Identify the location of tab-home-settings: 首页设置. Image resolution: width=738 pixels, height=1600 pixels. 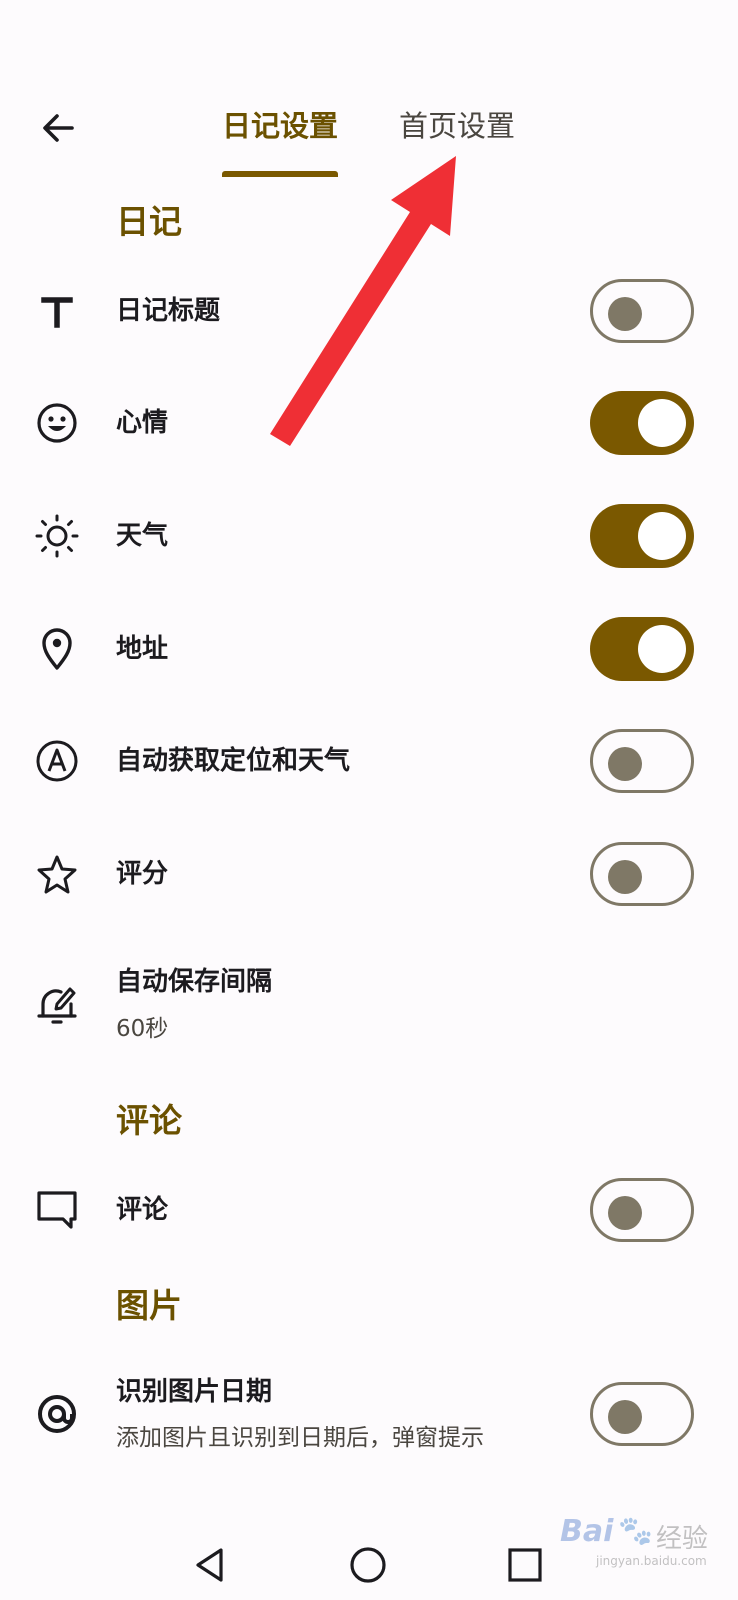
(457, 126).